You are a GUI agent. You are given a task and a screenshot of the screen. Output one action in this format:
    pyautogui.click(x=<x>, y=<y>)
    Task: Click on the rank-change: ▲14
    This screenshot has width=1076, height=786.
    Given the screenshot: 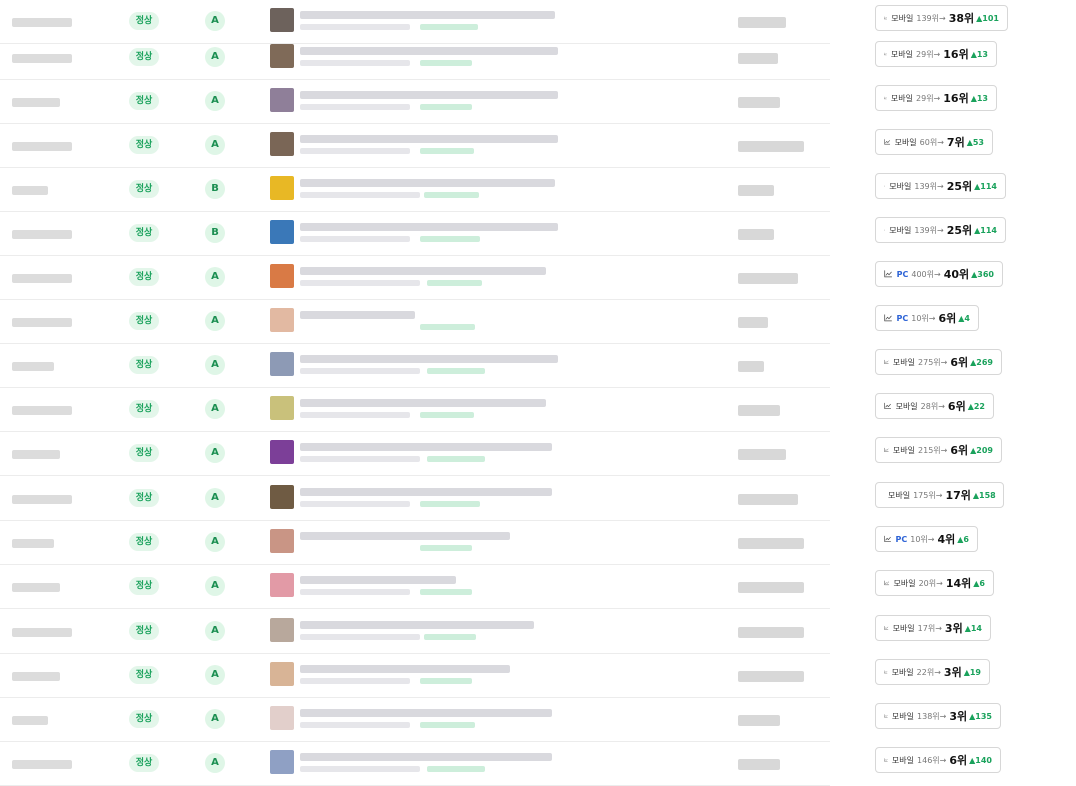 What is the action you would take?
    pyautogui.click(x=973, y=628)
    